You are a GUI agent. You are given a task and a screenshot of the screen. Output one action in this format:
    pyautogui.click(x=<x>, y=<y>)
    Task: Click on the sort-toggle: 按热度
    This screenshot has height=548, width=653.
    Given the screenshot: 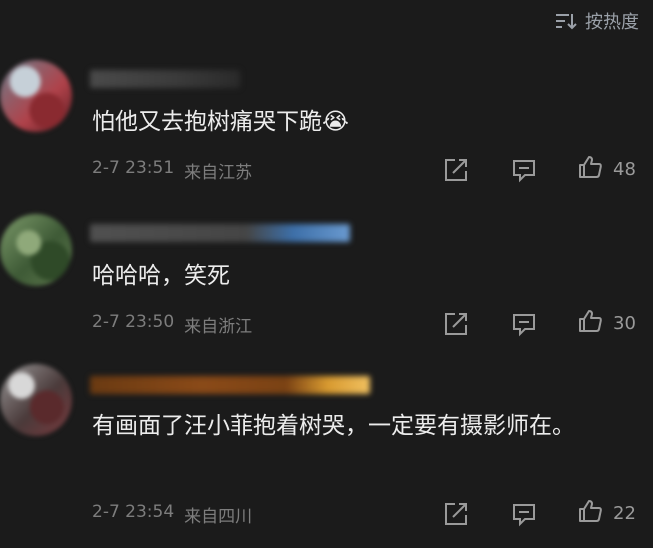 What is the action you would take?
    pyautogui.click(x=597, y=21)
    